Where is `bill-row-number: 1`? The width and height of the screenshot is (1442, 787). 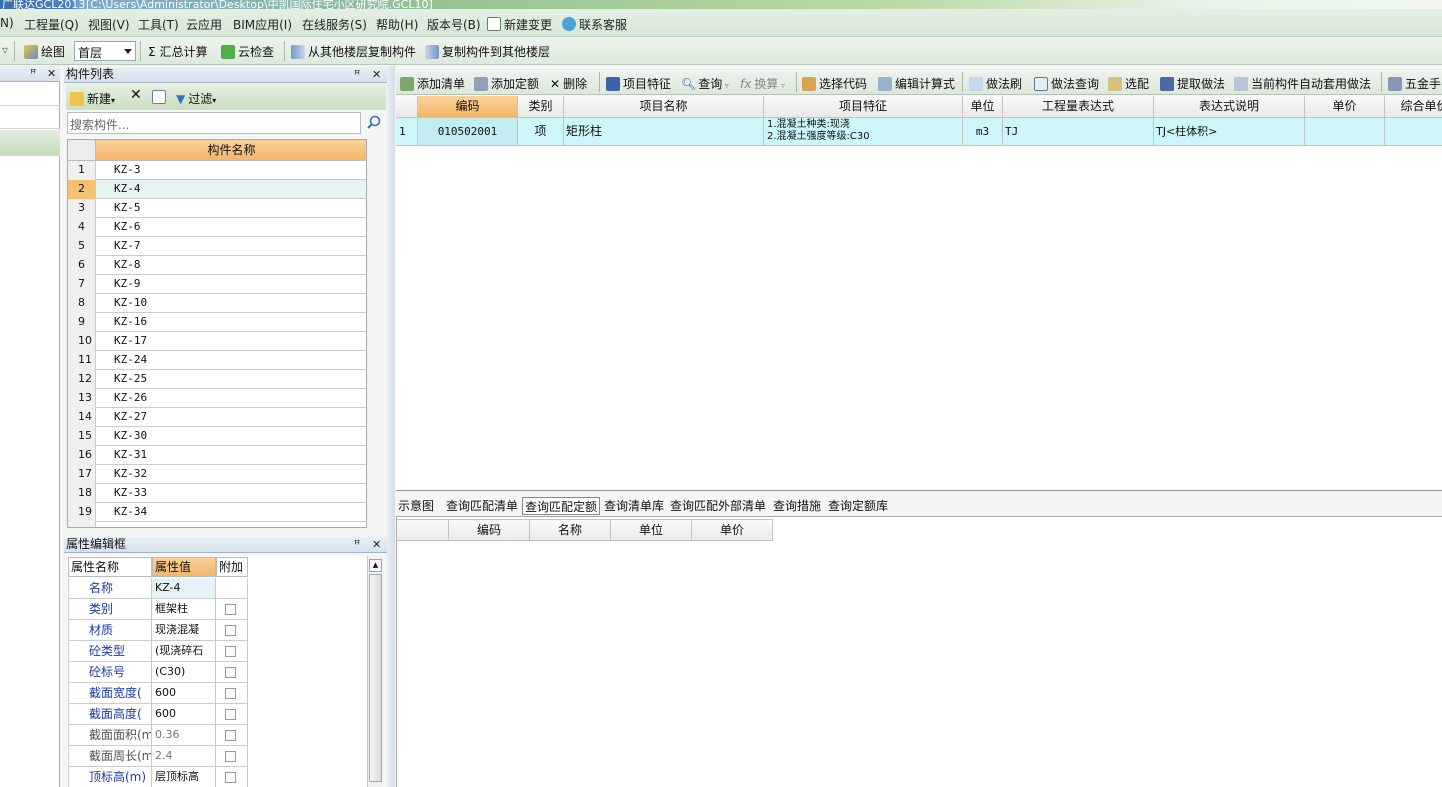 bill-row-number: 1 is located at coordinates (407, 132).